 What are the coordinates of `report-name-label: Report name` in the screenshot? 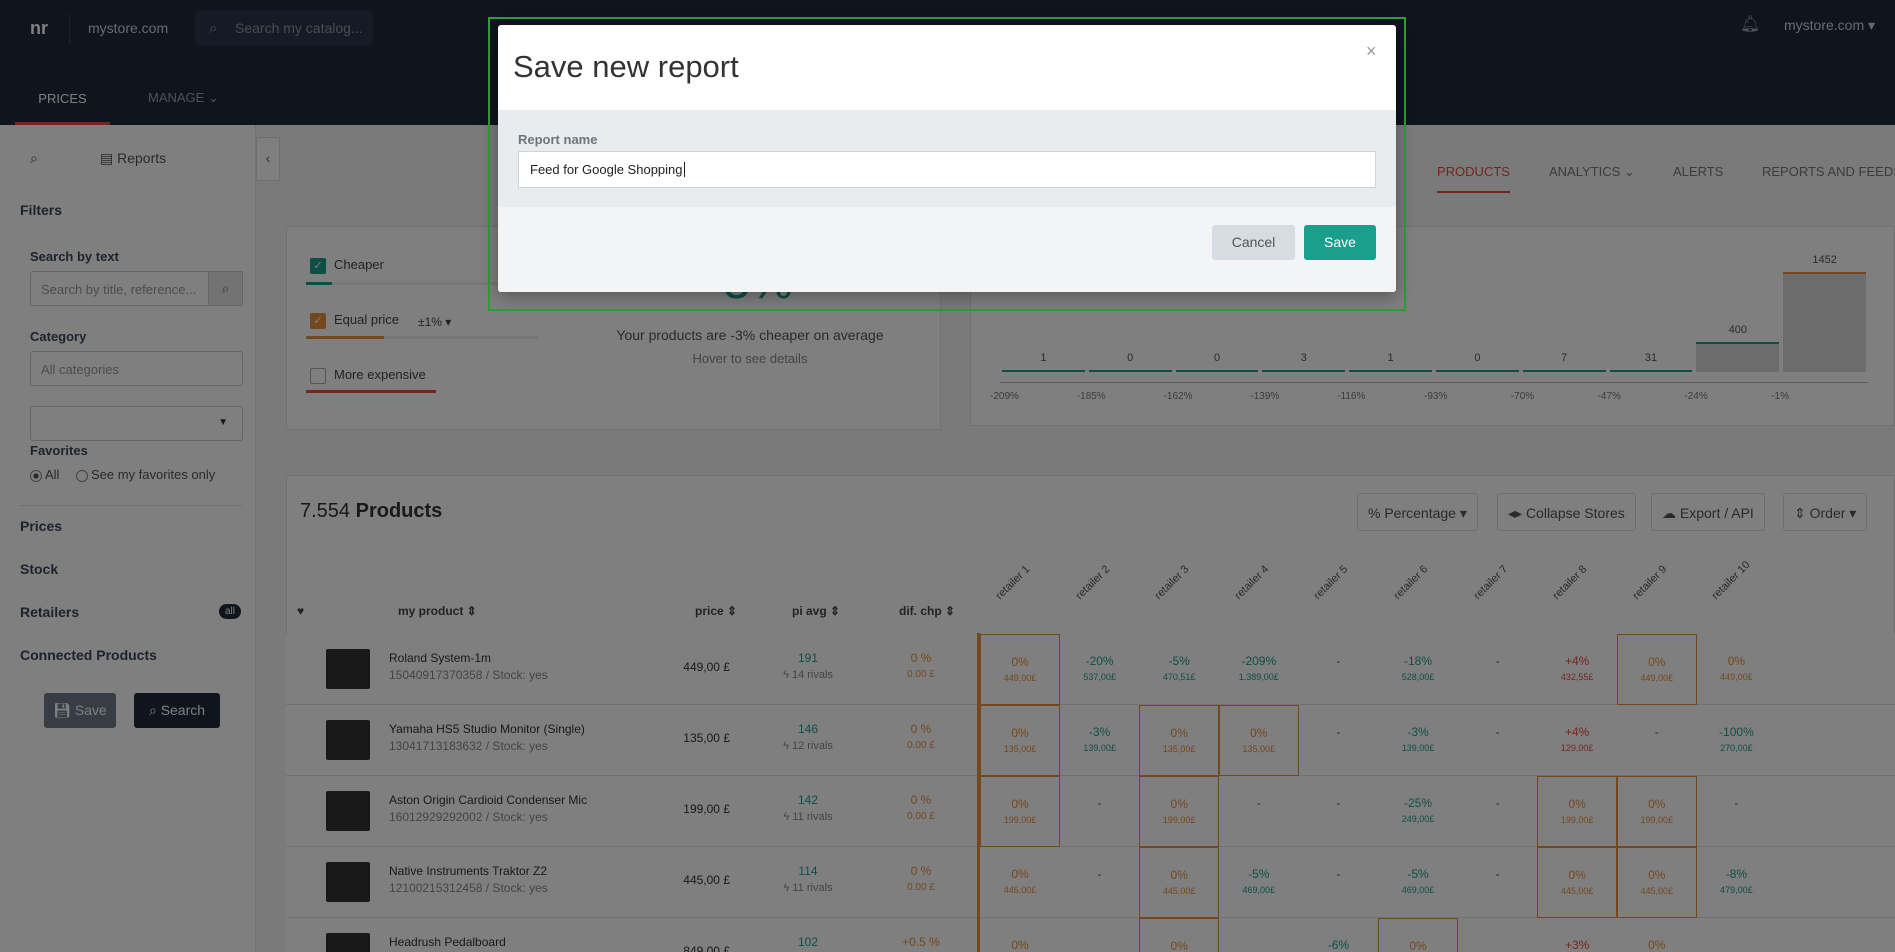 It's located at (558, 139).